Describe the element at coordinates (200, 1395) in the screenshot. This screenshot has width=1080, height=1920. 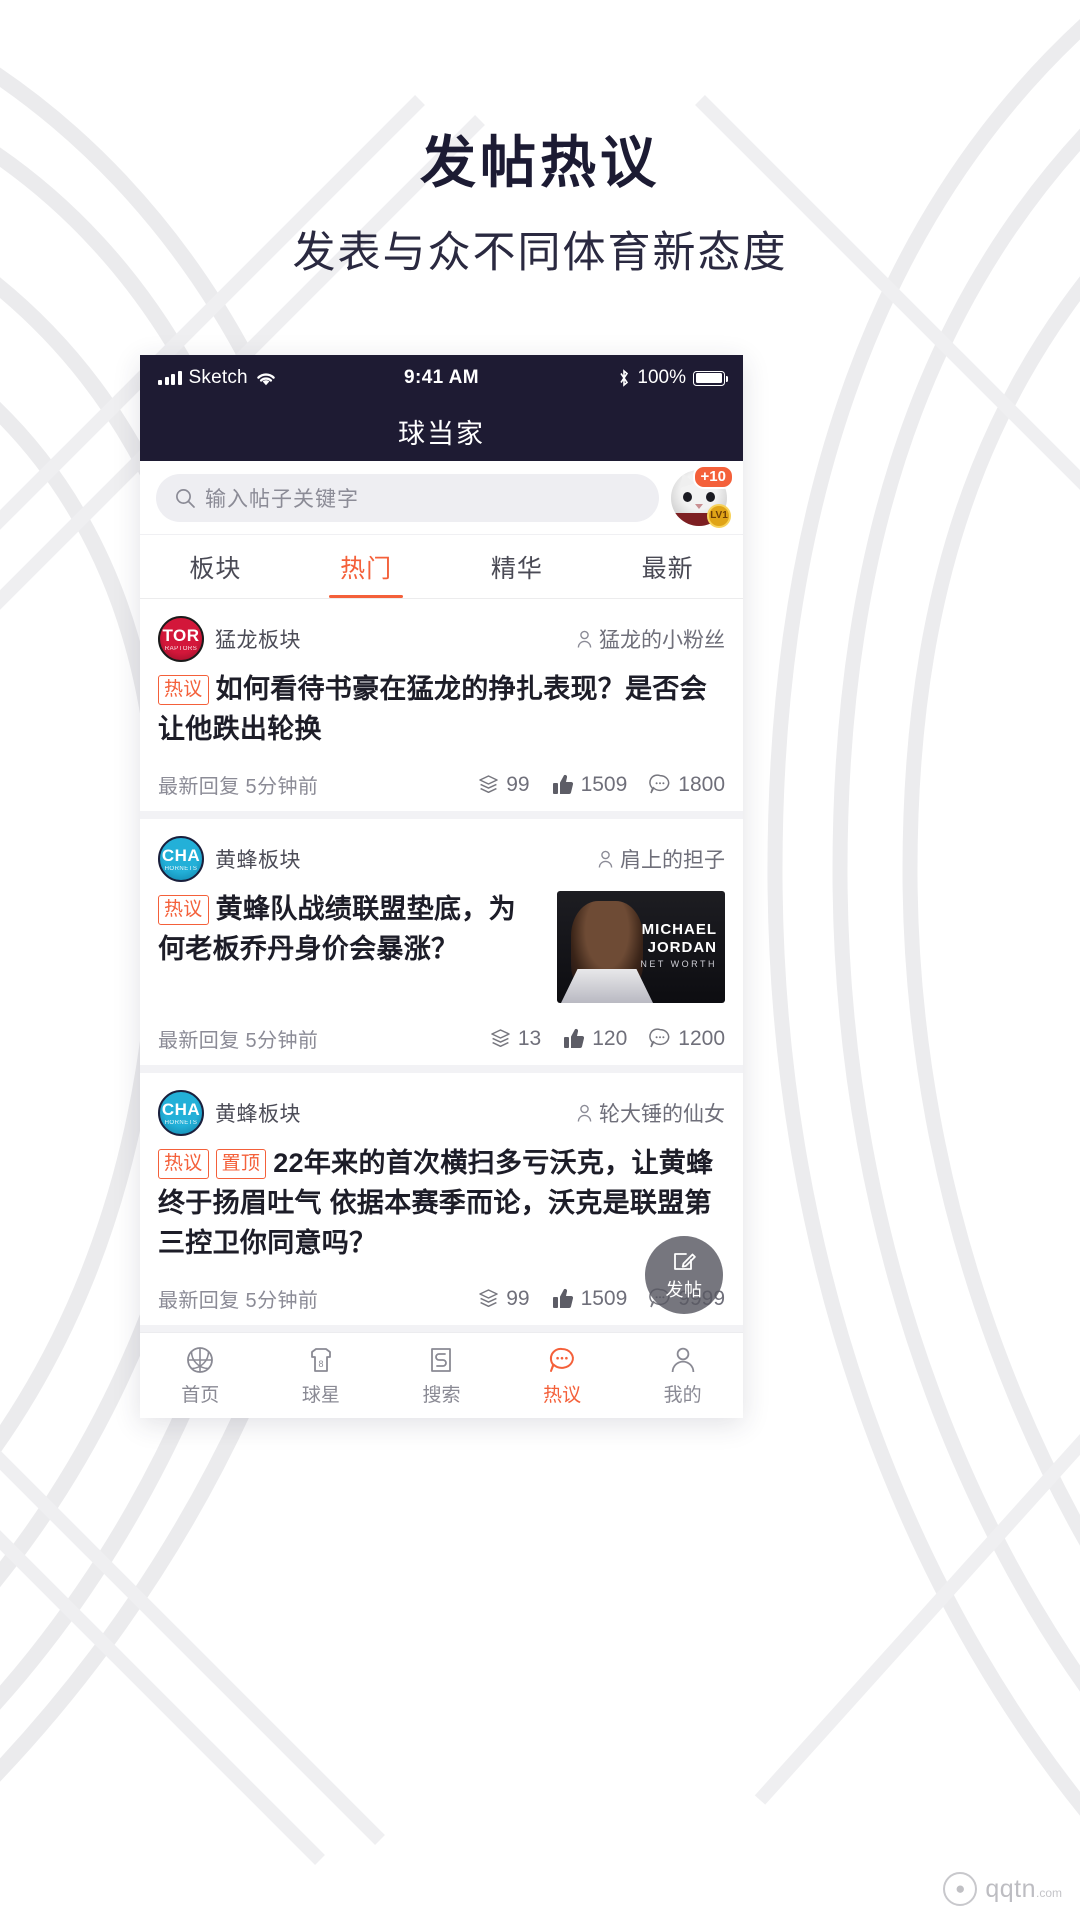
I see `nav-label: 首页` at that location.